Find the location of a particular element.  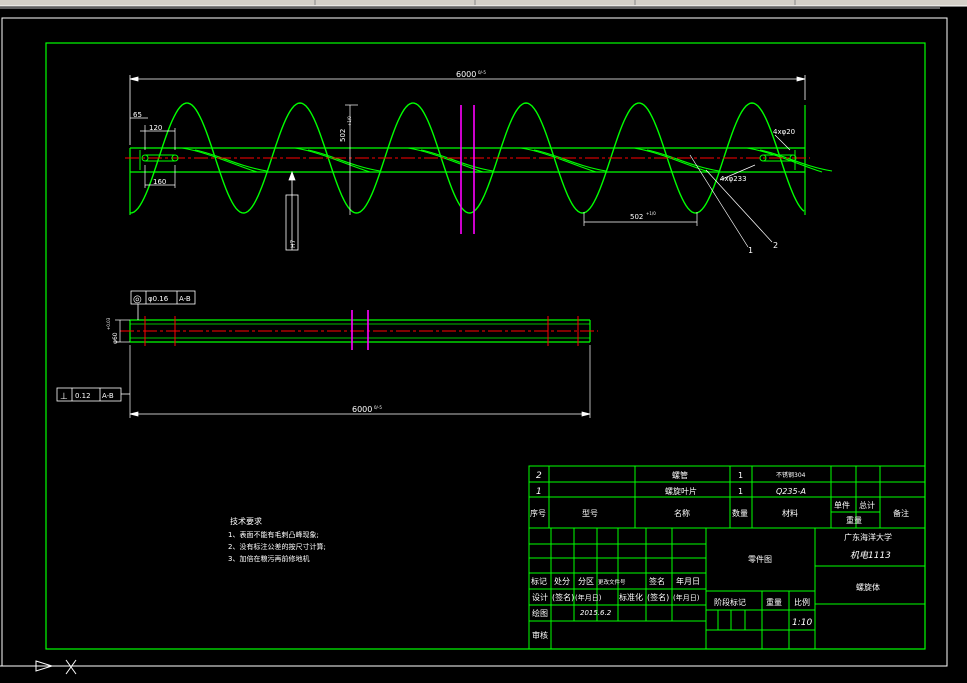

gdt-perpendicular-value: 0.12 is located at coordinates (83, 396).